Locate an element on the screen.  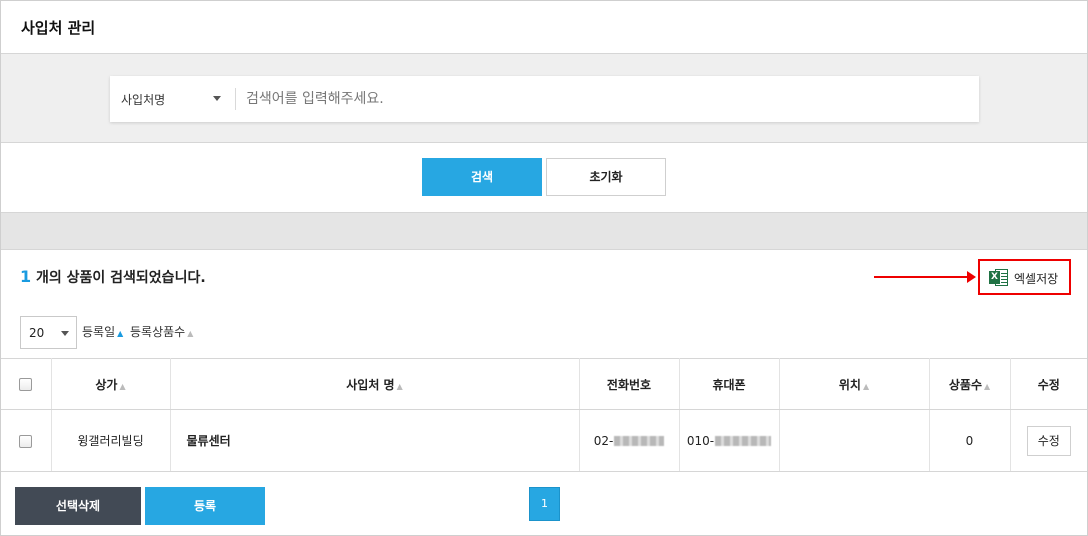
sort-by-product-count: 등록상품수 ▲ is located at coordinates (161, 331).